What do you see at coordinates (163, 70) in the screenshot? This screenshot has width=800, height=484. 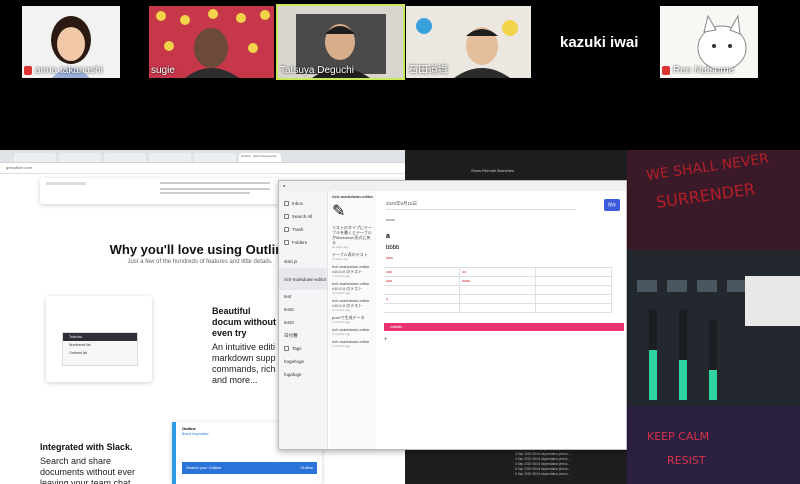 I see `participant-name: sugie` at bounding box center [163, 70].